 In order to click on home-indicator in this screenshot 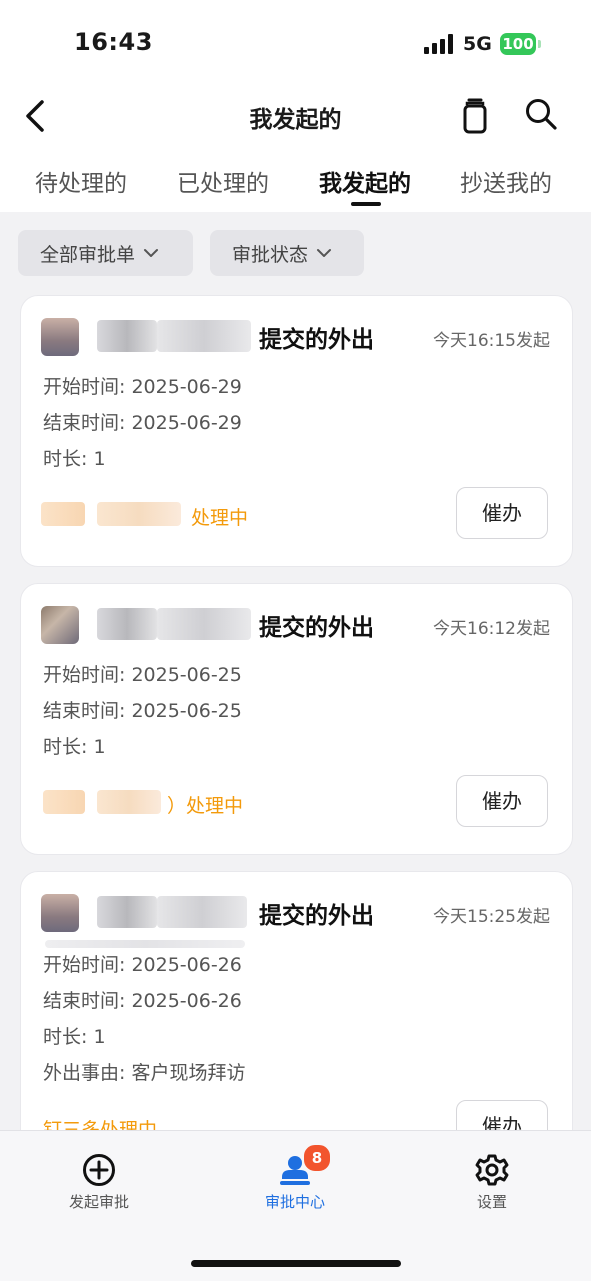, I will do `click(296, 1263)`.